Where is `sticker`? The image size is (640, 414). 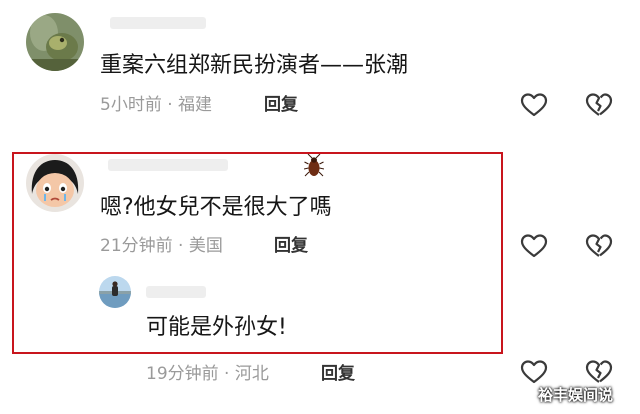
sticker is located at coordinates (314, 166).